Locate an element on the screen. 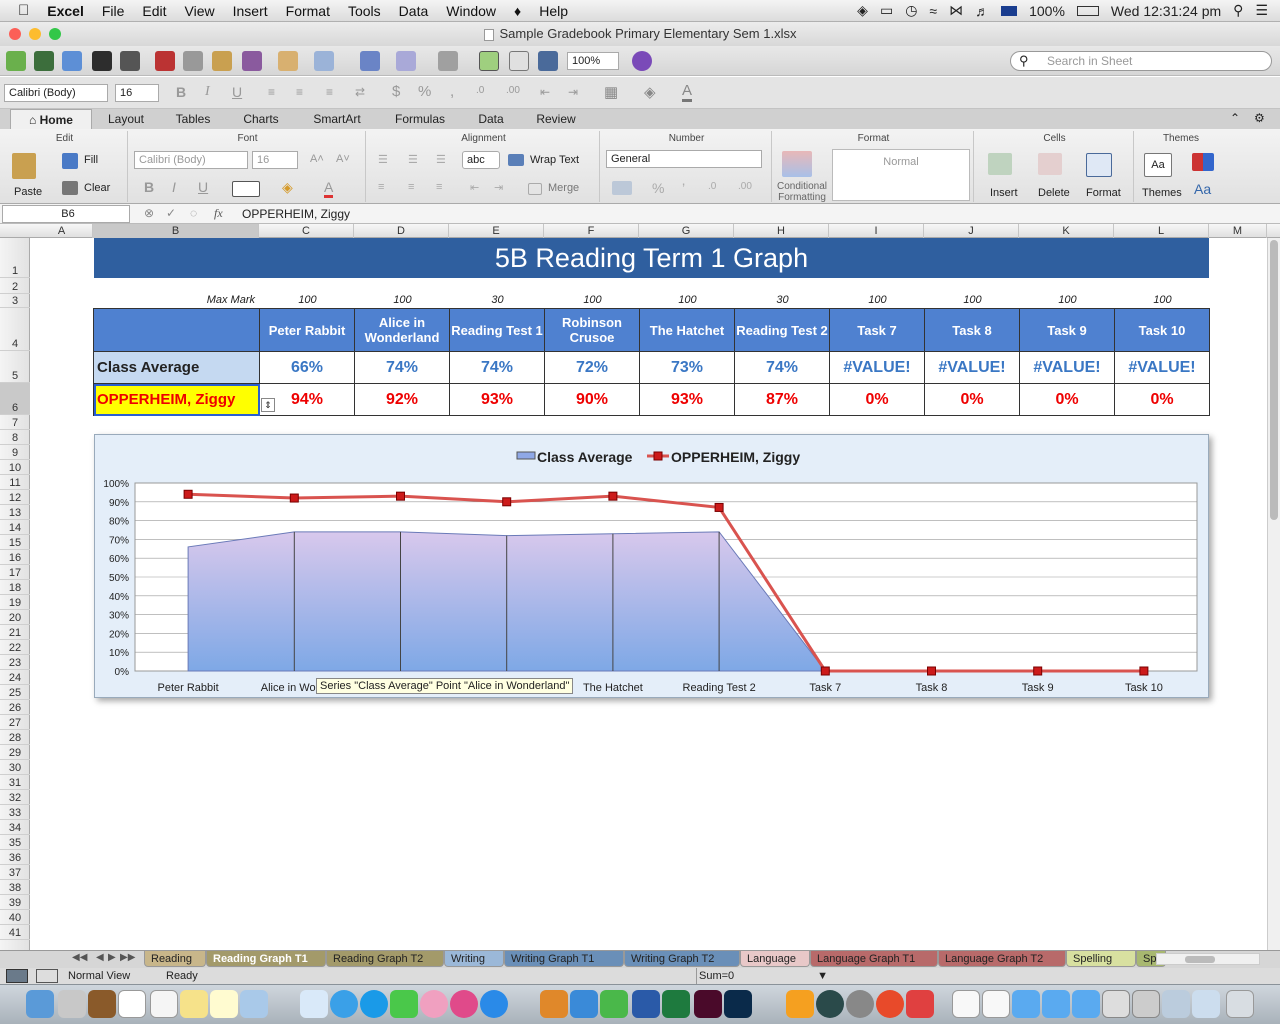 The height and width of the screenshot is (1024, 1280). folder-3-icon is located at coordinates (1086, 1004).